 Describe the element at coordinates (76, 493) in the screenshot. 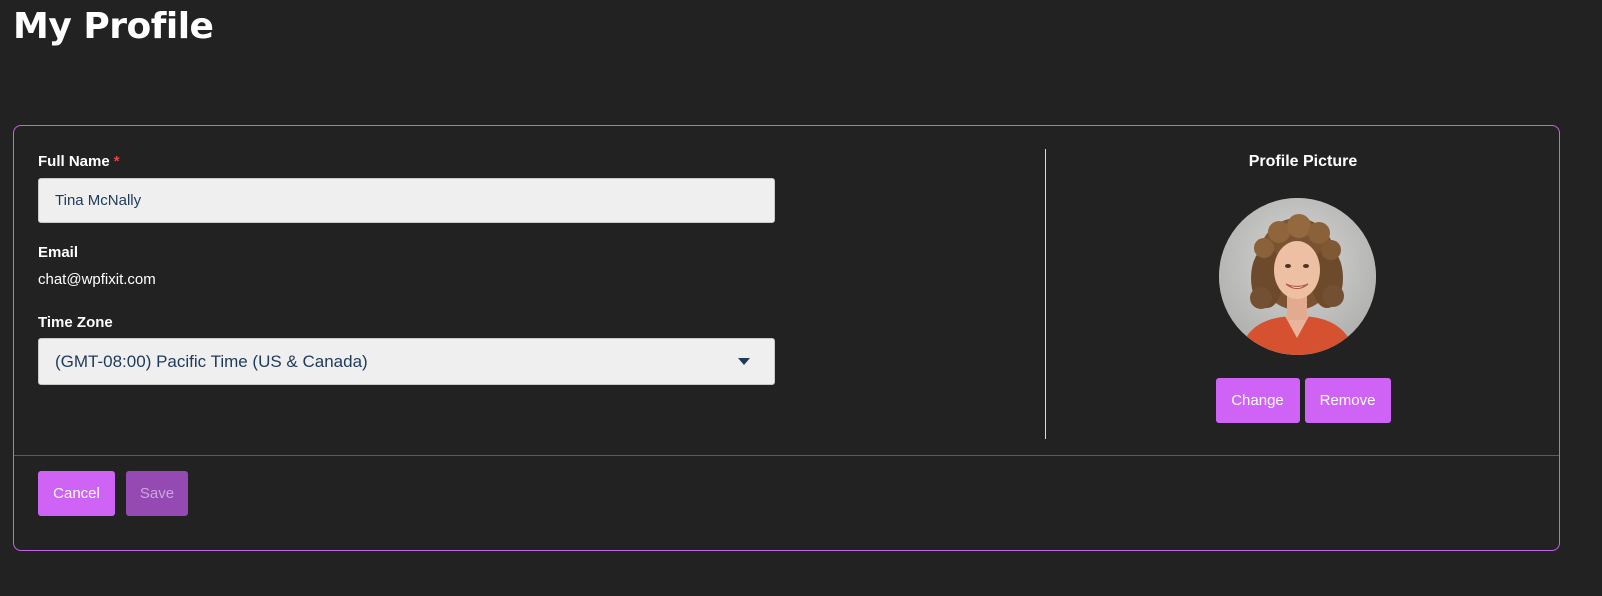

I see `cancel-button: Cancel` at that location.